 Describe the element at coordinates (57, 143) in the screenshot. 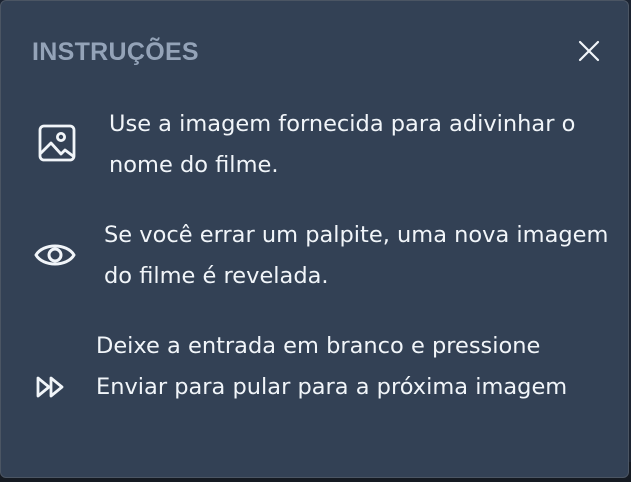

I see `image-icon` at that location.